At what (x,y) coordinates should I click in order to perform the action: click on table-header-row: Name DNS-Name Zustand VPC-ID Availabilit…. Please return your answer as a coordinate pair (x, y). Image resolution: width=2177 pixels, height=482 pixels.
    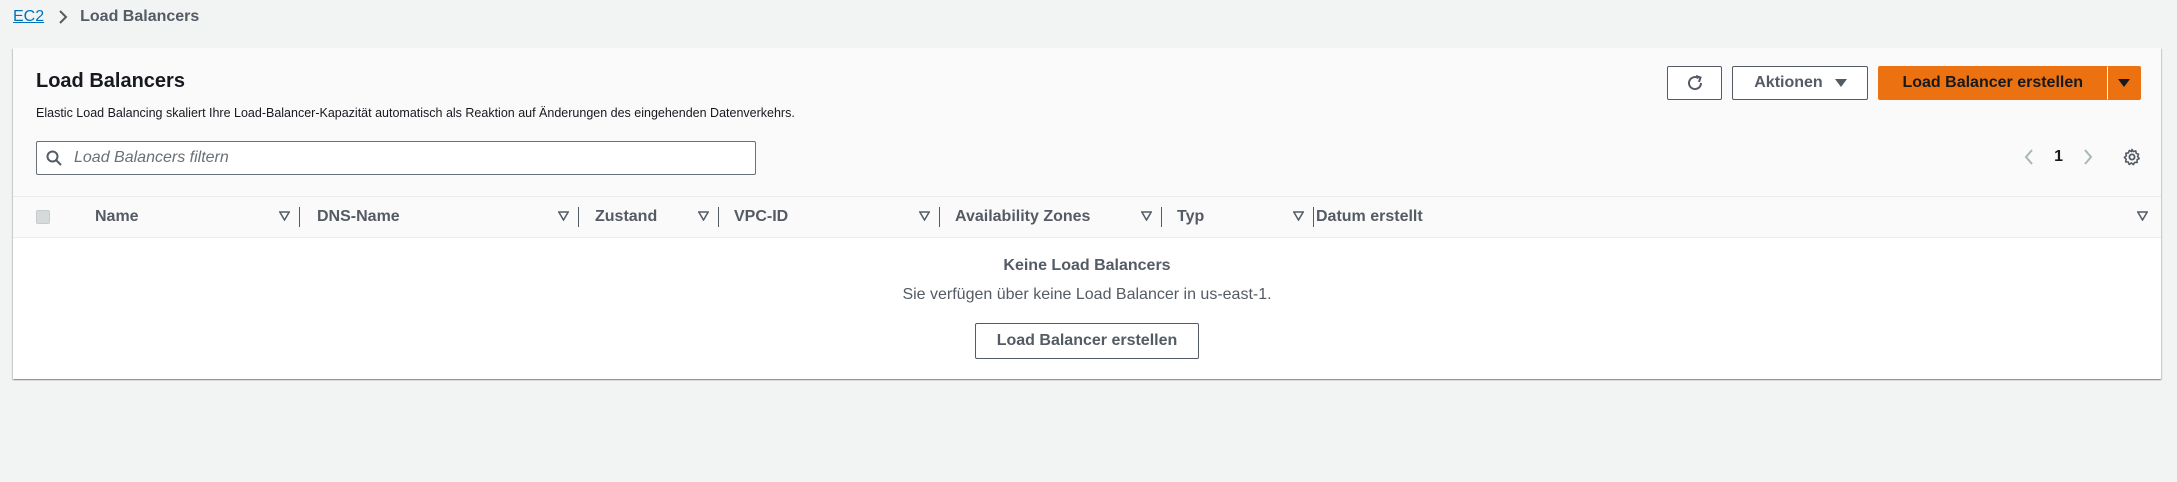
    Looking at the image, I should click on (1087, 217).